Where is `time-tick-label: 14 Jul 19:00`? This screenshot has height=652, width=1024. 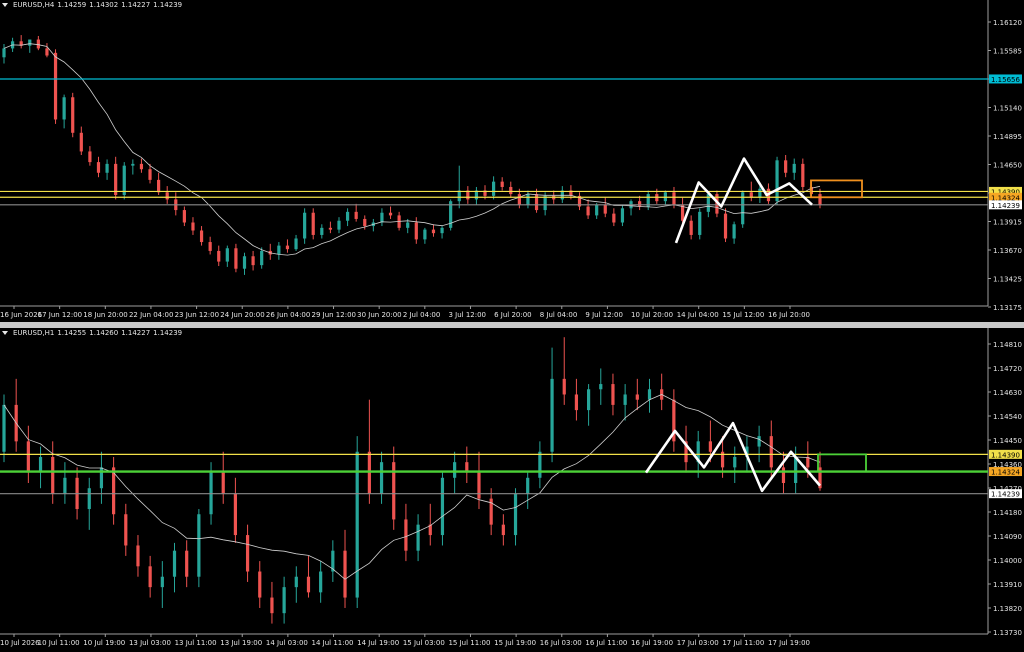
time-tick-label: 14 Jul 19:00 is located at coordinates (378, 643).